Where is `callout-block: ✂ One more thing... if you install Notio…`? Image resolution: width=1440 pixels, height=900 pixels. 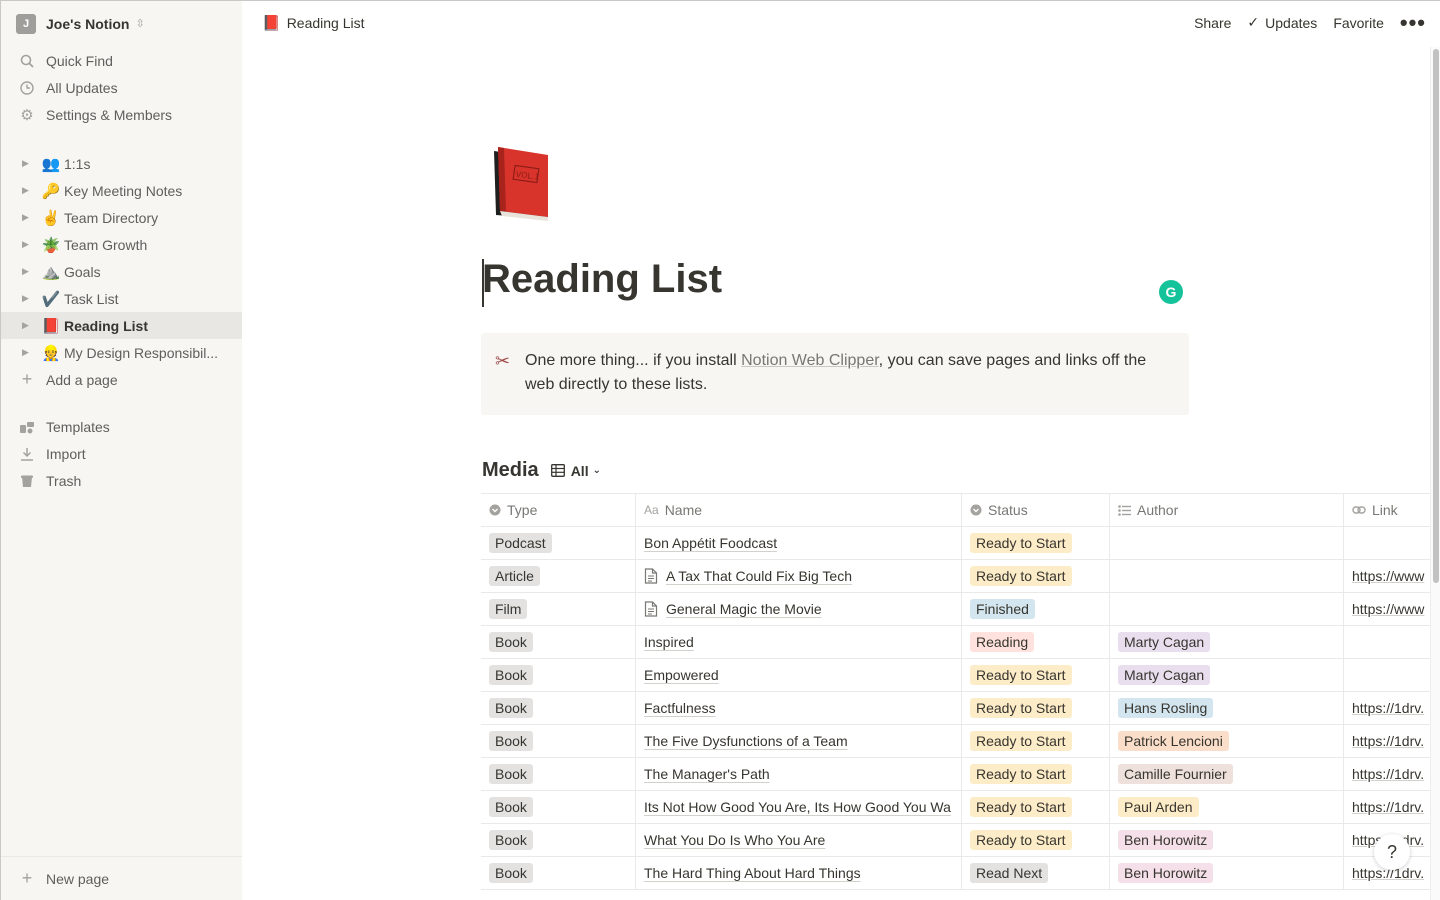
callout-block: ✂ One more thing... if you install Notio… is located at coordinates (835, 374).